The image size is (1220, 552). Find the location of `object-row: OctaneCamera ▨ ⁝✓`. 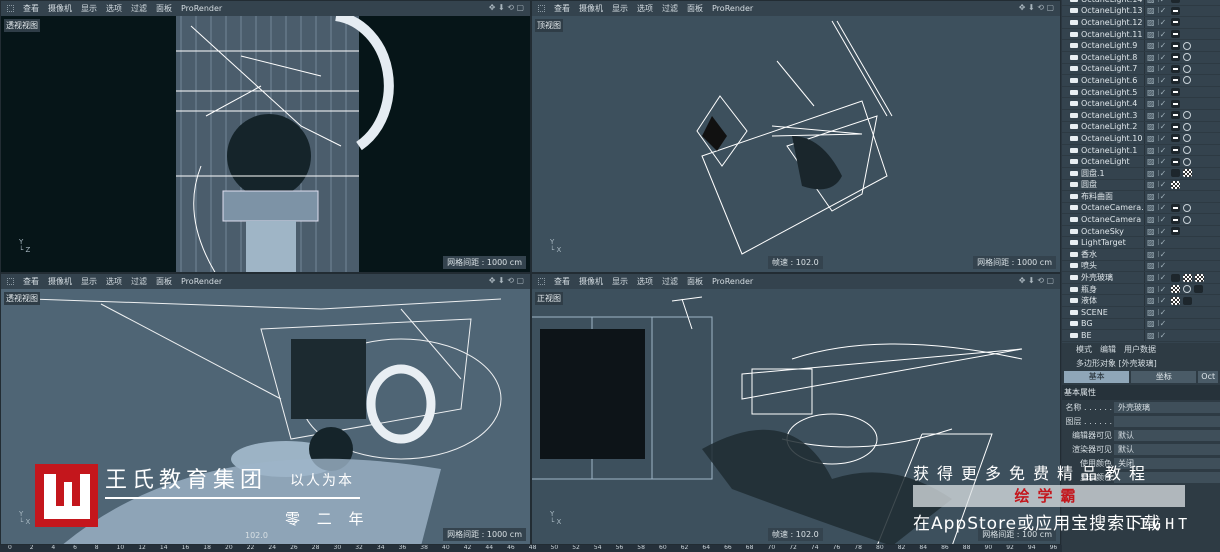

object-row: OctaneCamera ▨ ⁝✓ is located at coordinates (1141, 220).